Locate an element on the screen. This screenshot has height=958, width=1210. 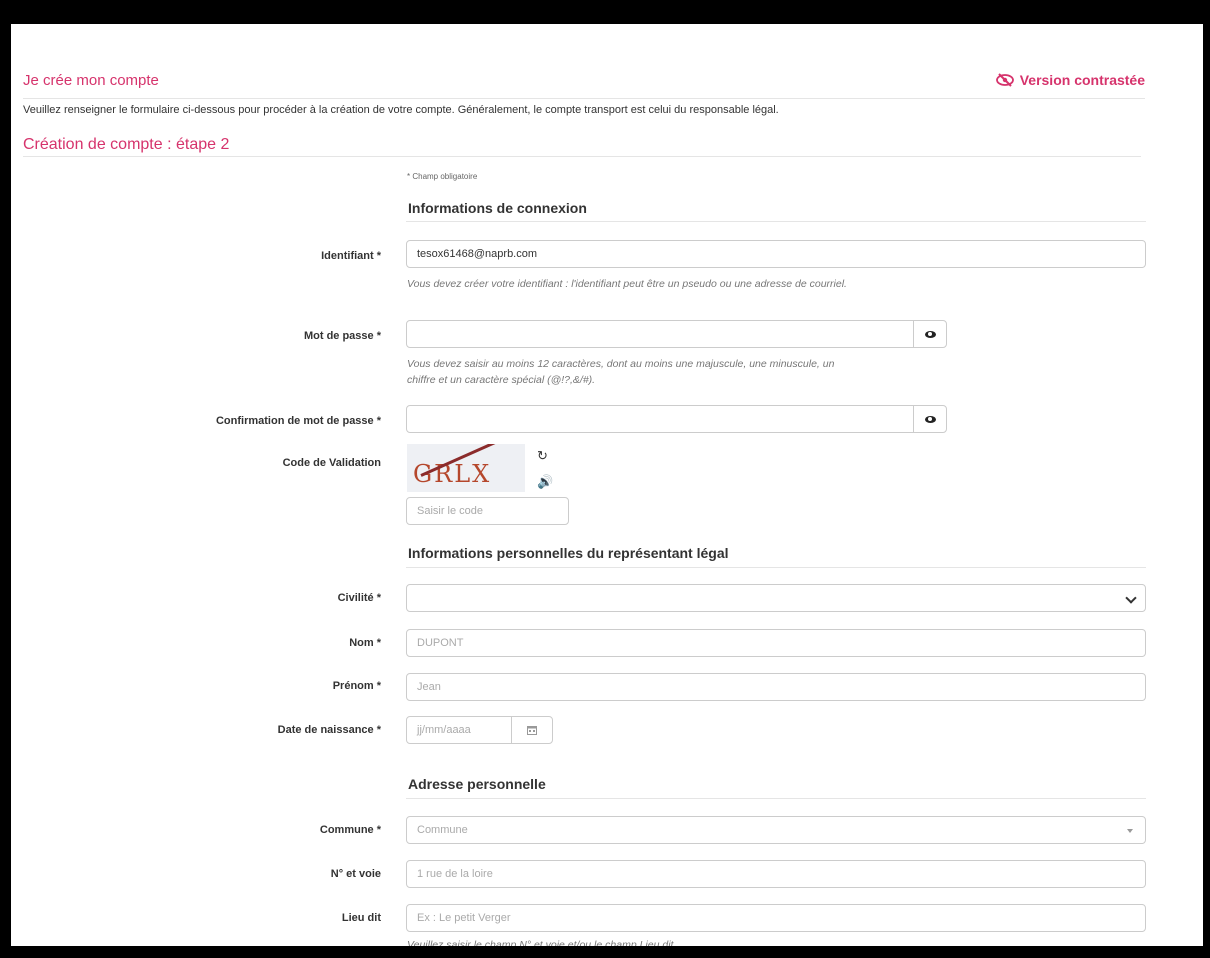
username-input: tesox61468@naprb.com is located at coordinates (776, 254).